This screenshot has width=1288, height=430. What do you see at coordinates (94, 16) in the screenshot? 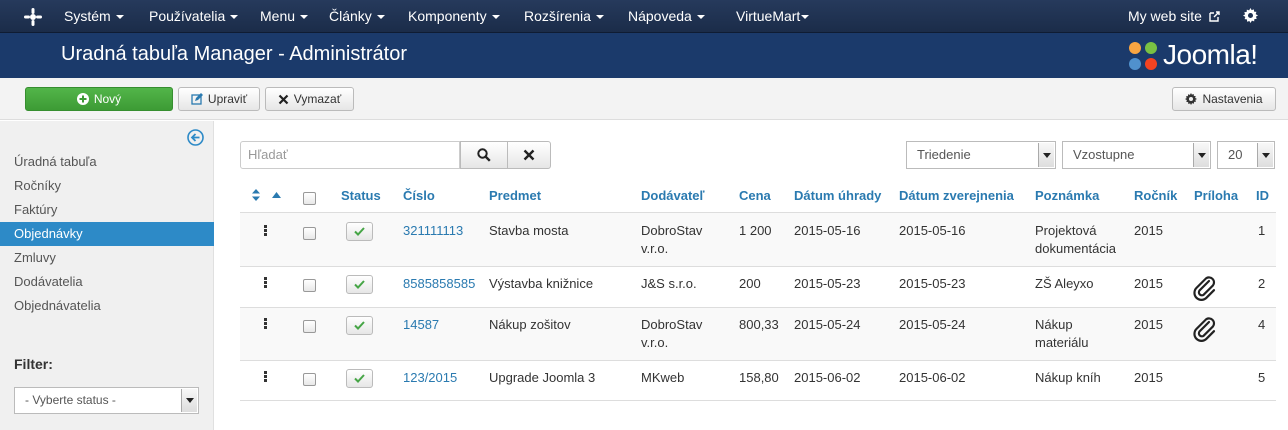
I see `nav-menu-system: Systém` at bounding box center [94, 16].